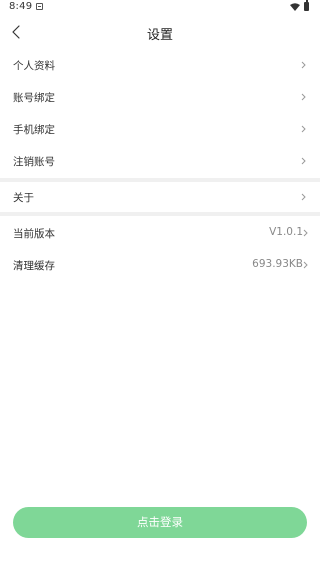 Image resolution: width=320 pixels, height=569 pixels. Describe the element at coordinates (277, 264) in the screenshot. I see `cache-size-value: 693.93KB` at that location.